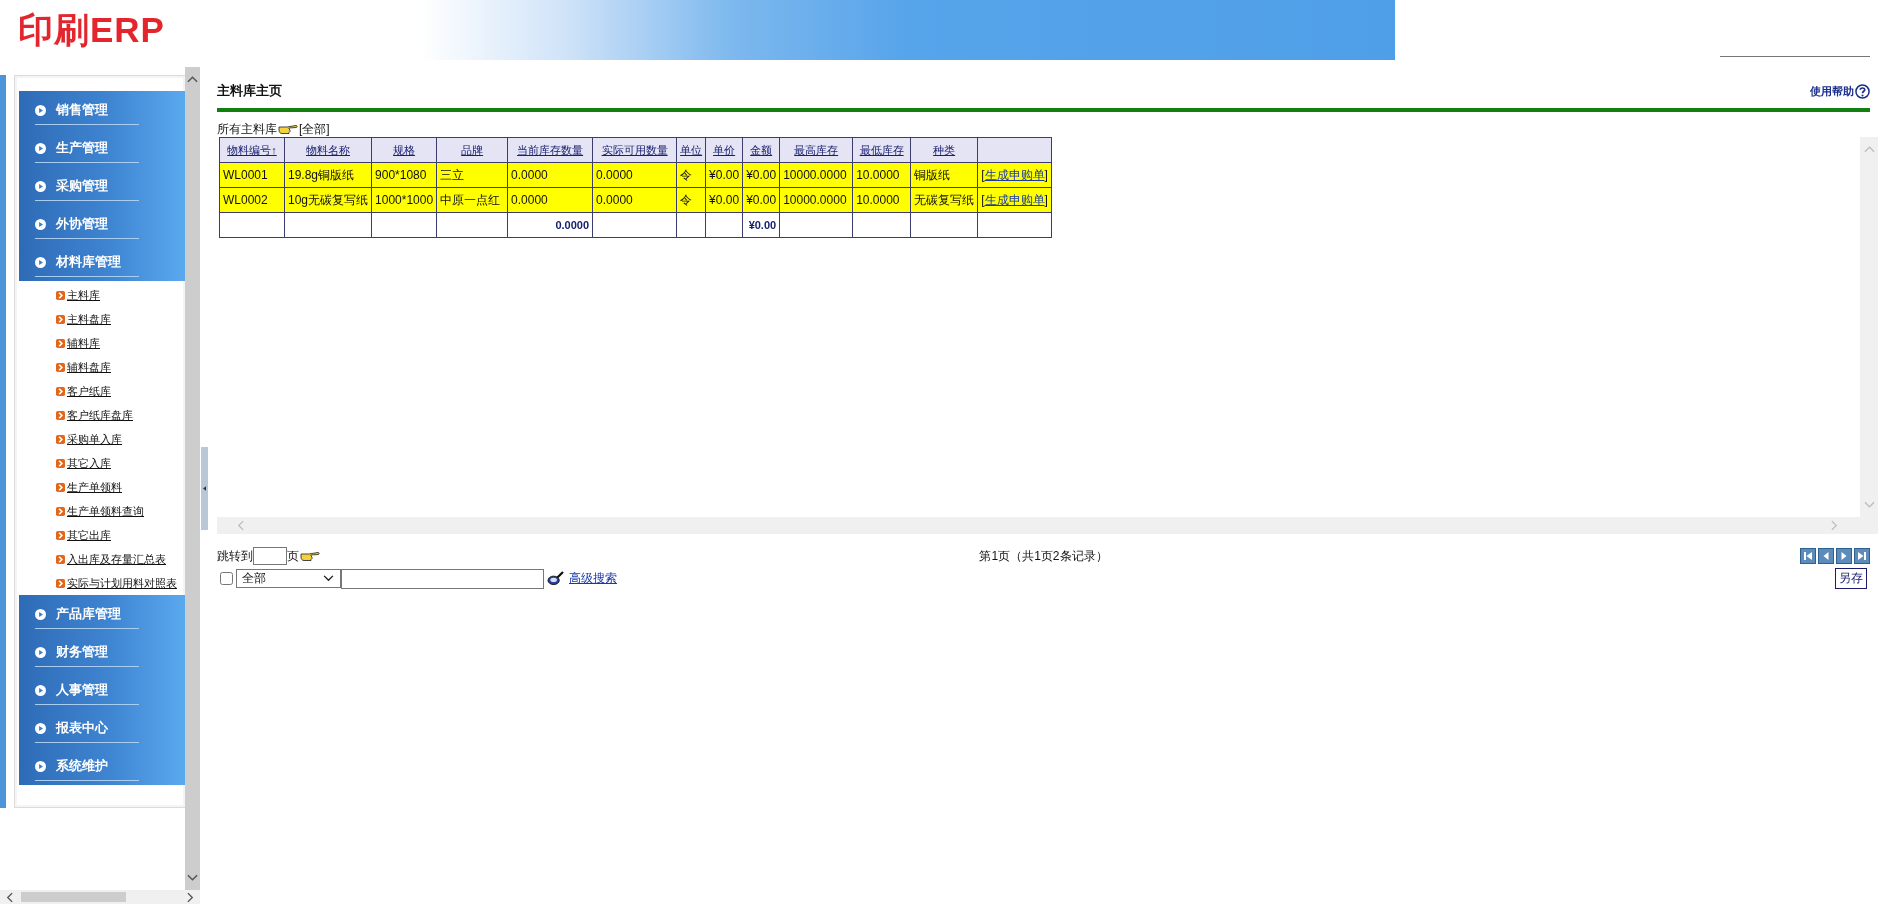  What do you see at coordinates (190, 897) in the screenshot?
I see `scroll-right-icon` at bounding box center [190, 897].